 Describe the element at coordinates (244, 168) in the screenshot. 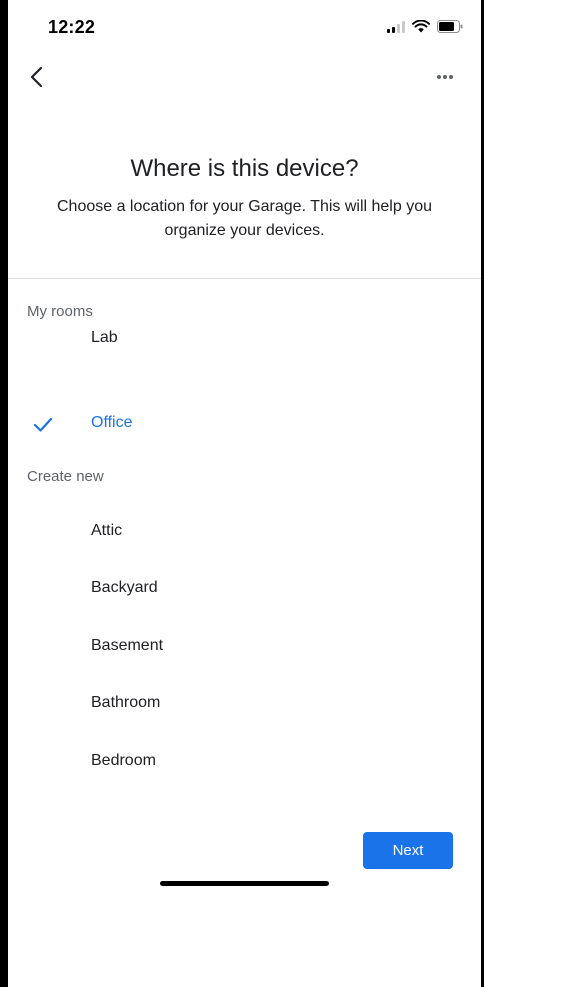

I see `page-title: Where is this device?` at that location.